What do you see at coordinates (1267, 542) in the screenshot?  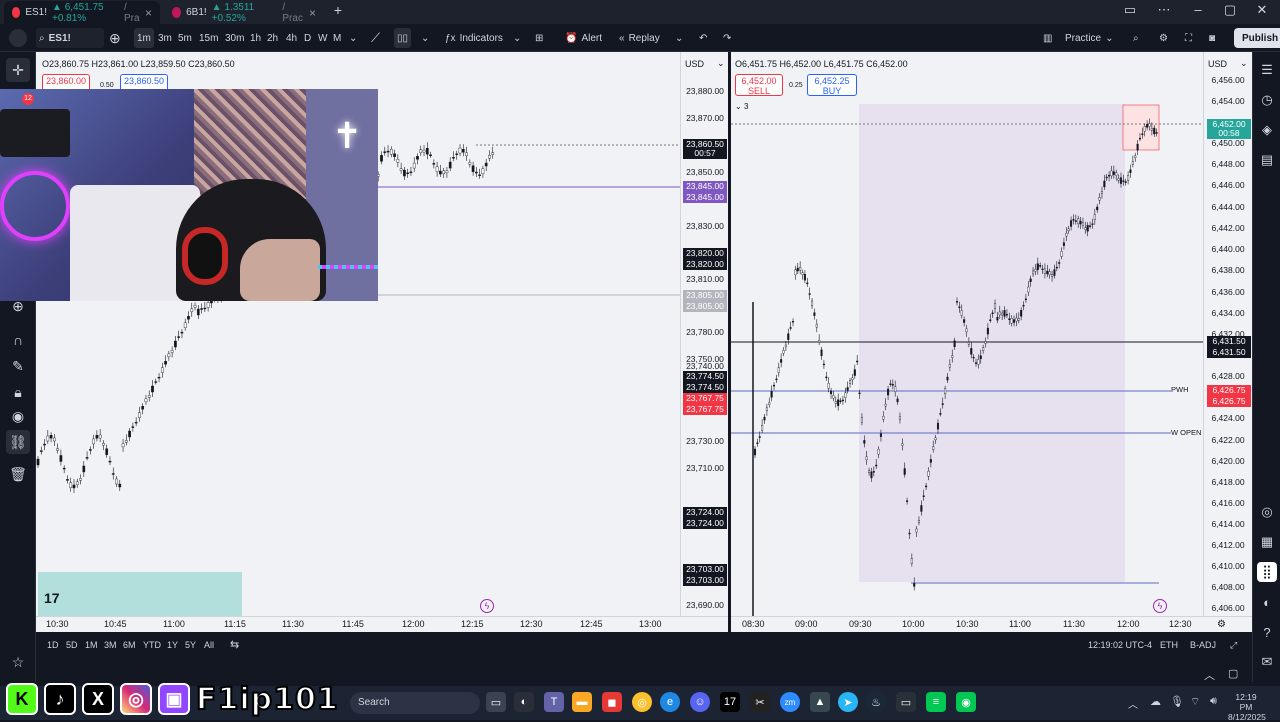 I see `calendar-icon: ▦` at bounding box center [1267, 542].